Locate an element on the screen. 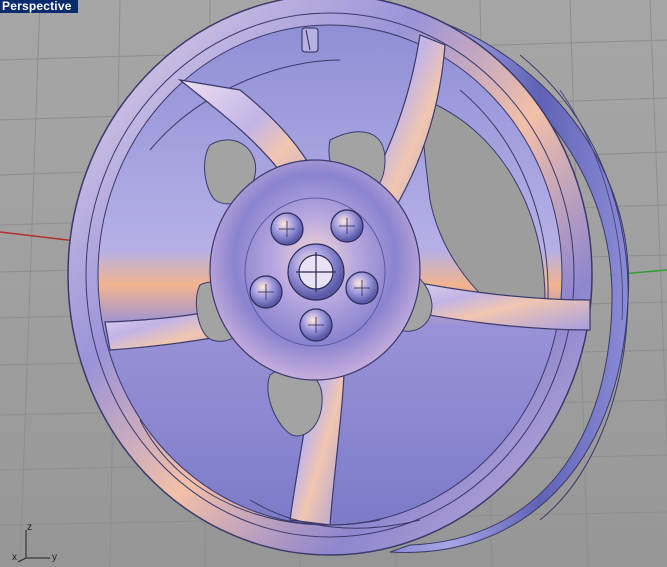 The image size is (667, 567). viewport-title: Perspective is located at coordinates (39, 6).